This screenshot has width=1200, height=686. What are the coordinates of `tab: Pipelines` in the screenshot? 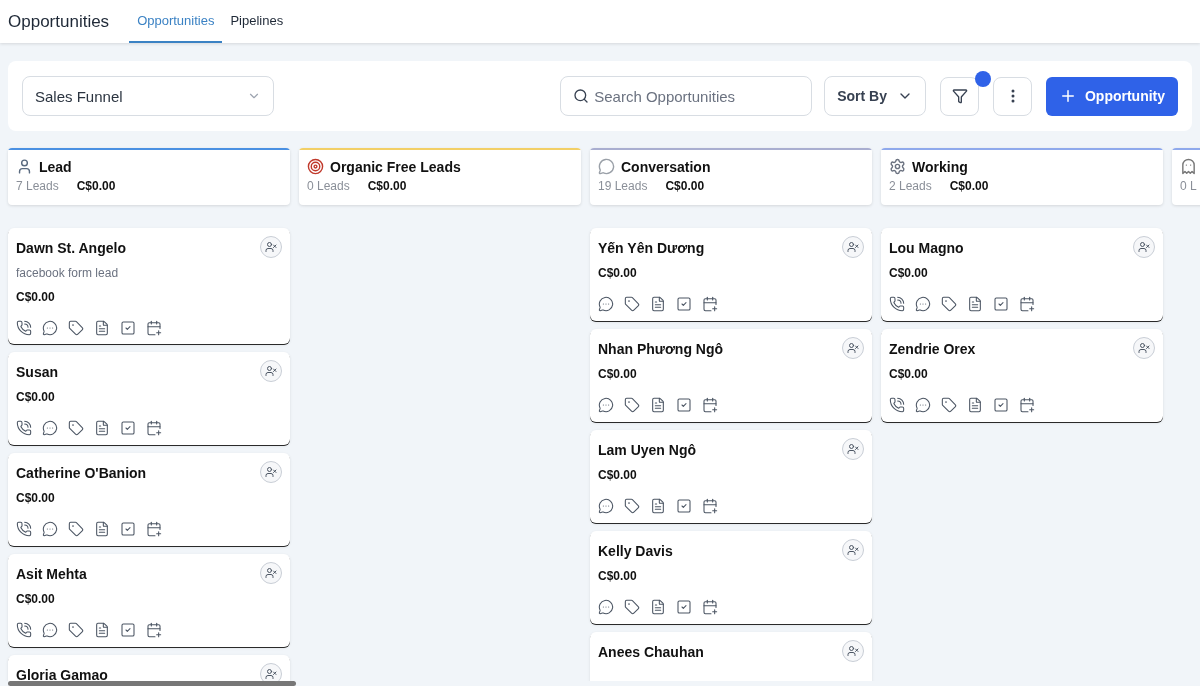 It's located at (257, 21).